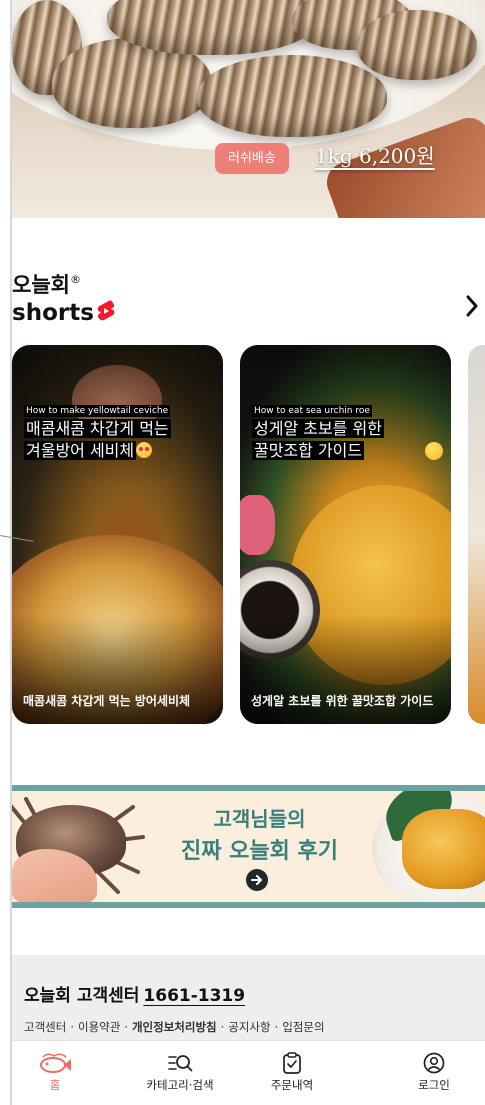  I want to click on card-english-title: How to eat sea urchin roe, so click(312, 411).